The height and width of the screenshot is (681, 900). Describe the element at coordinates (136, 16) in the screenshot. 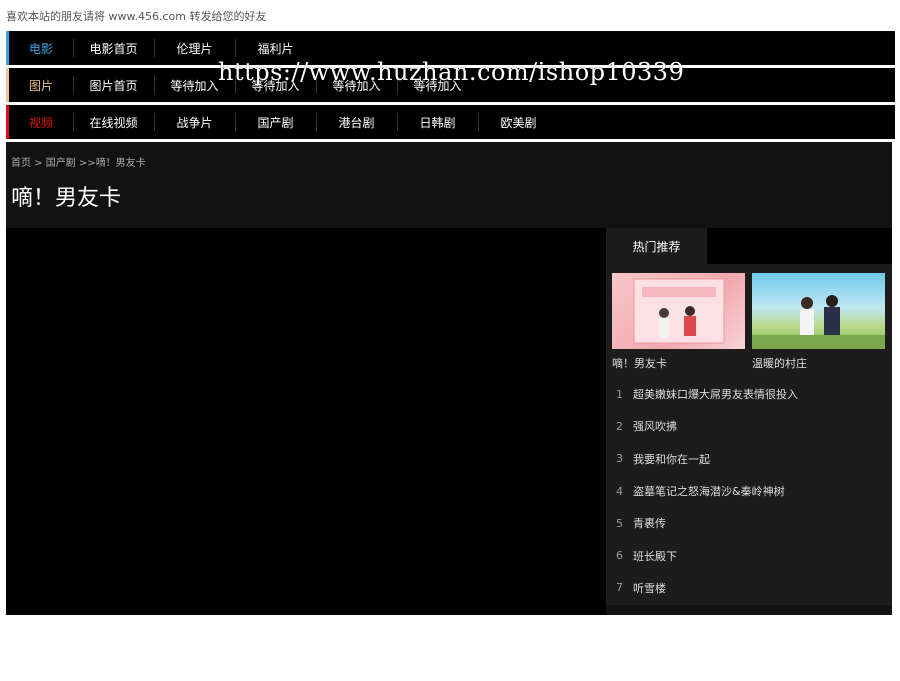

I see `site-share-notice: 喜欢本站的朋友请将 www.456.com 转发给您的好友` at that location.